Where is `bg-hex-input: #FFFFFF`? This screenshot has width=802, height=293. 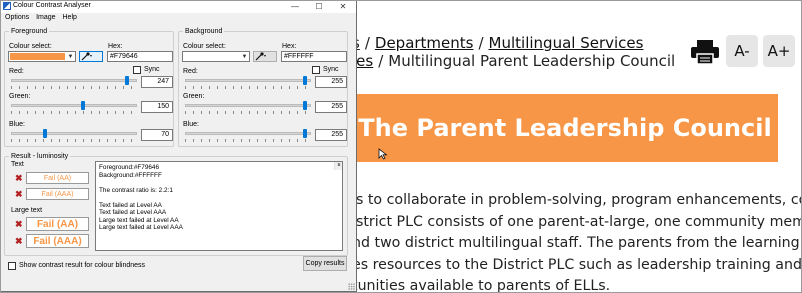
bg-hex-input: #FFFFFF is located at coordinates (314, 56).